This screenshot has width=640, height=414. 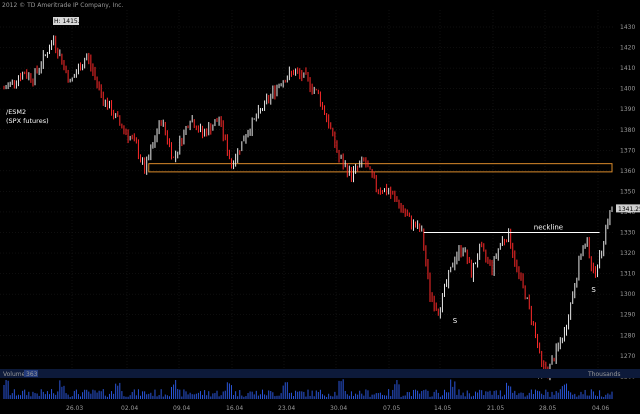 What do you see at coordinates (62, 5) in the screenshot?
I see `copyright-text: 2012 © TD Ameritrade IP Company, Inc.` at bounding box center [62, 5].